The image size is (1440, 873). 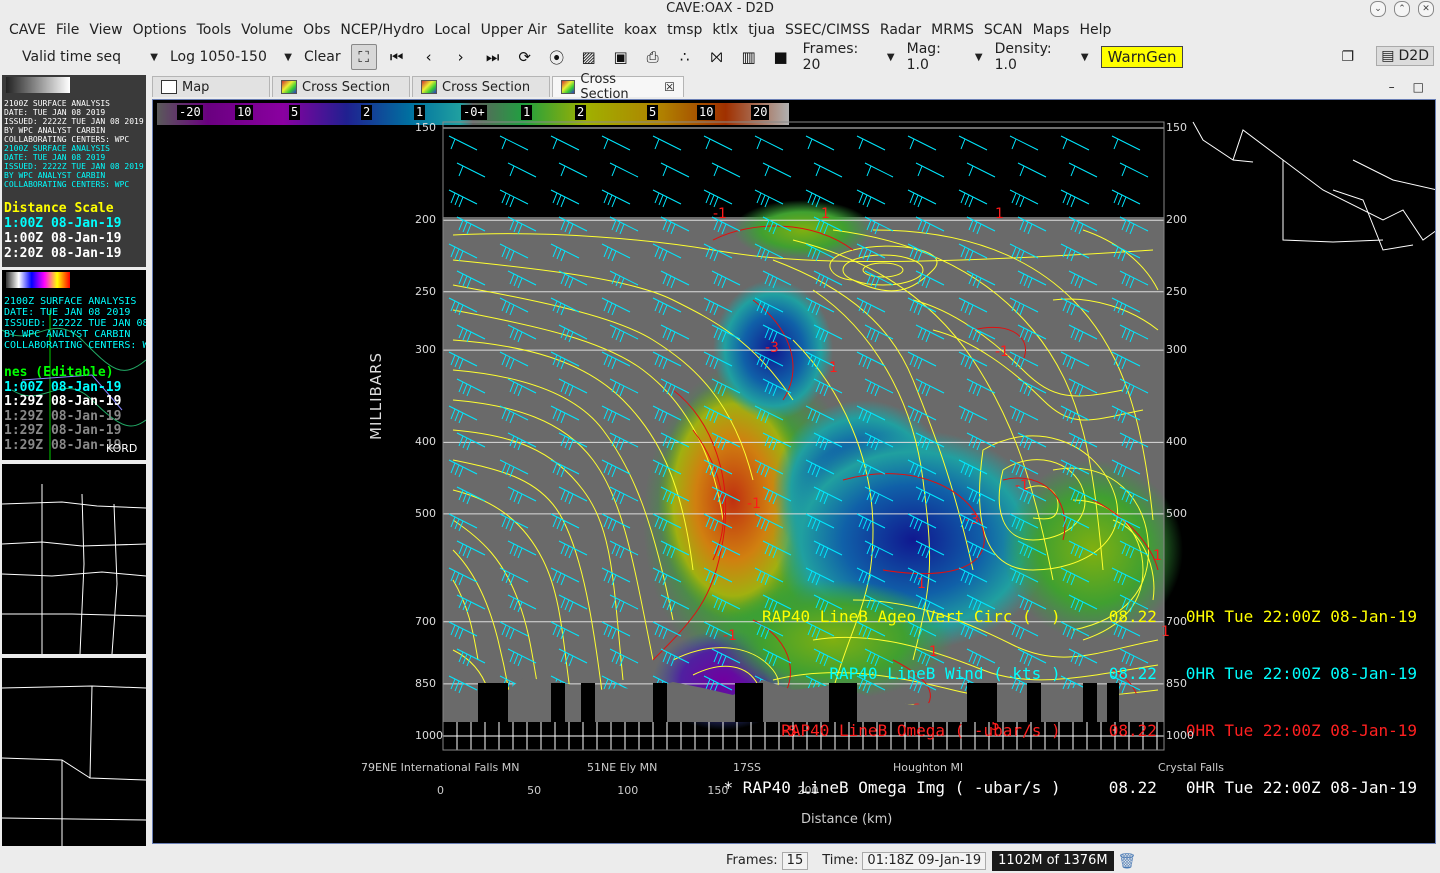 What do you see at coordinates (827, 30) in the screenshot?
I see `menu-ssec-cimss: SSEC/CIMSS` at bounding box center [827, 30].